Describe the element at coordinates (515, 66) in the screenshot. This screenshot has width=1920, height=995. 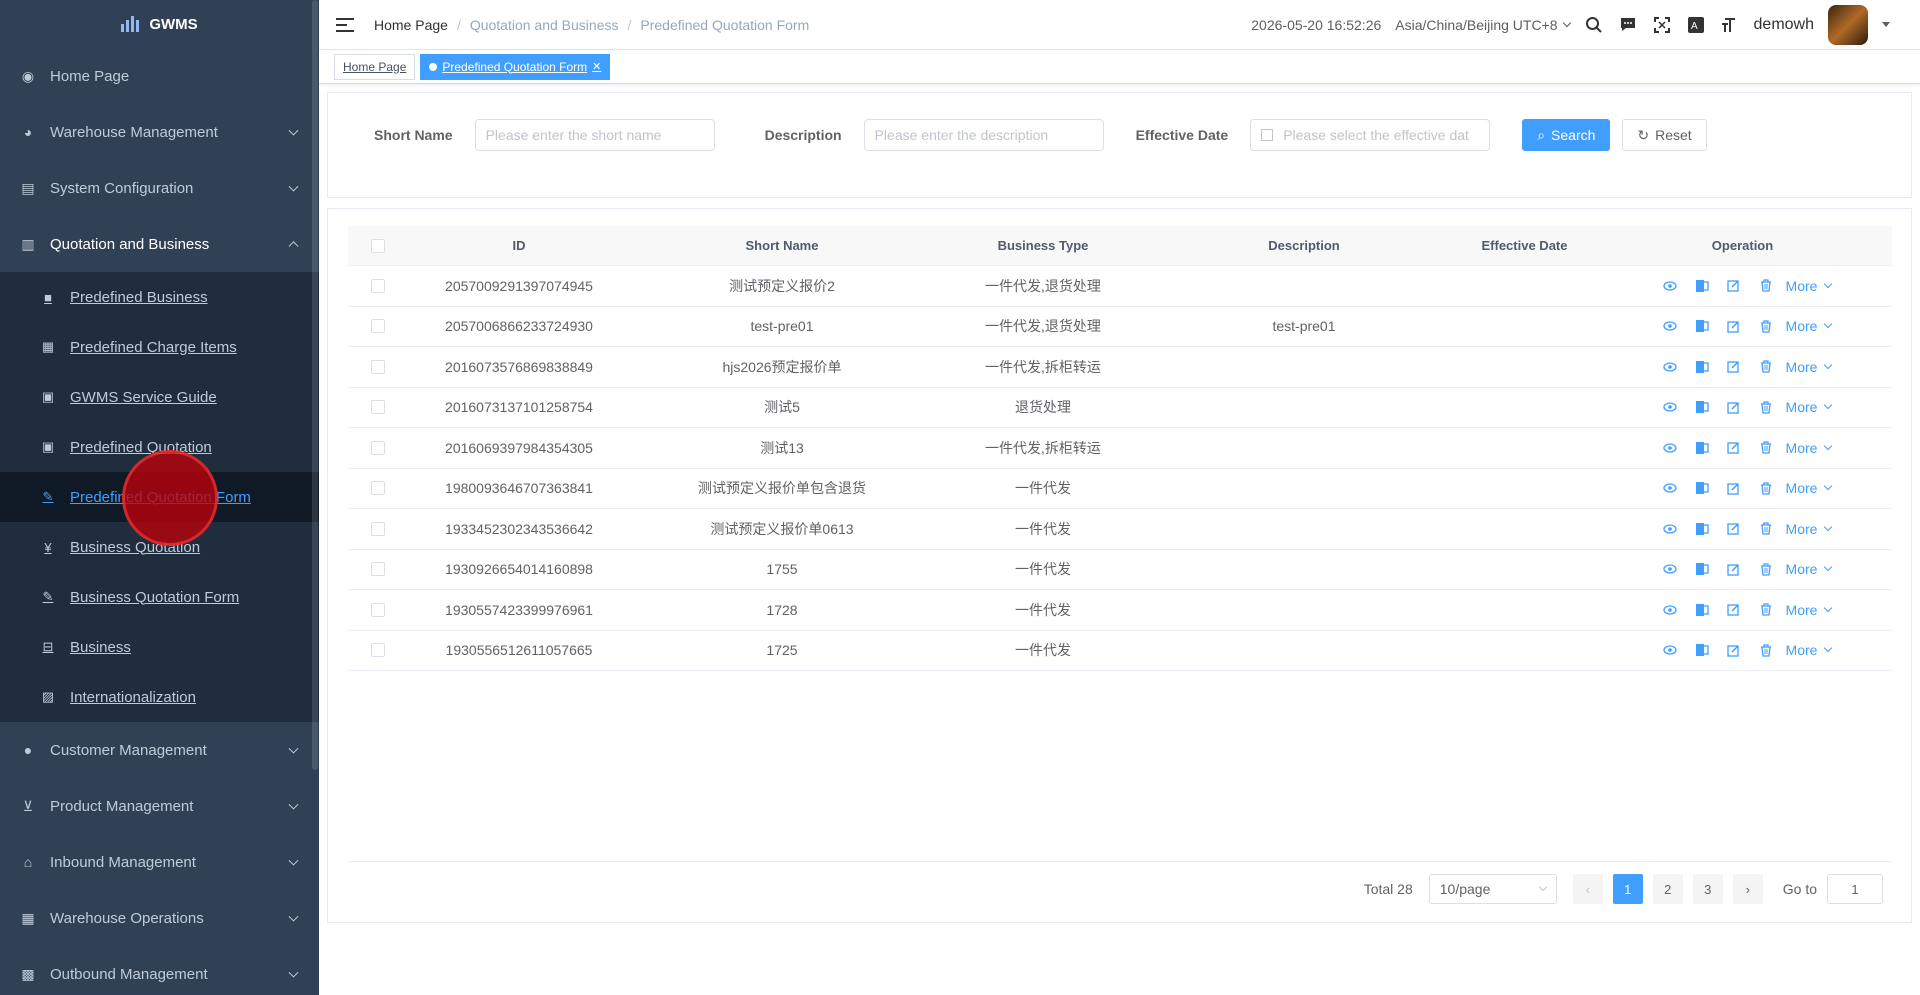
I see `tag-predefined-quotation-form: Predefined Quotation Form ✕` at that location.